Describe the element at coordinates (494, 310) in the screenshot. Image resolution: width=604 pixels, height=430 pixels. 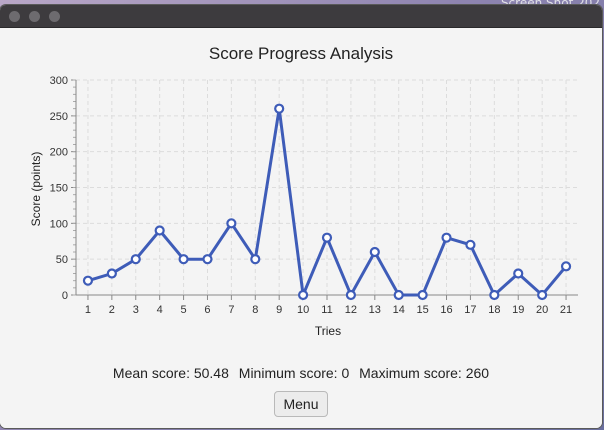
I see `x-tick-label: 18` at that location.